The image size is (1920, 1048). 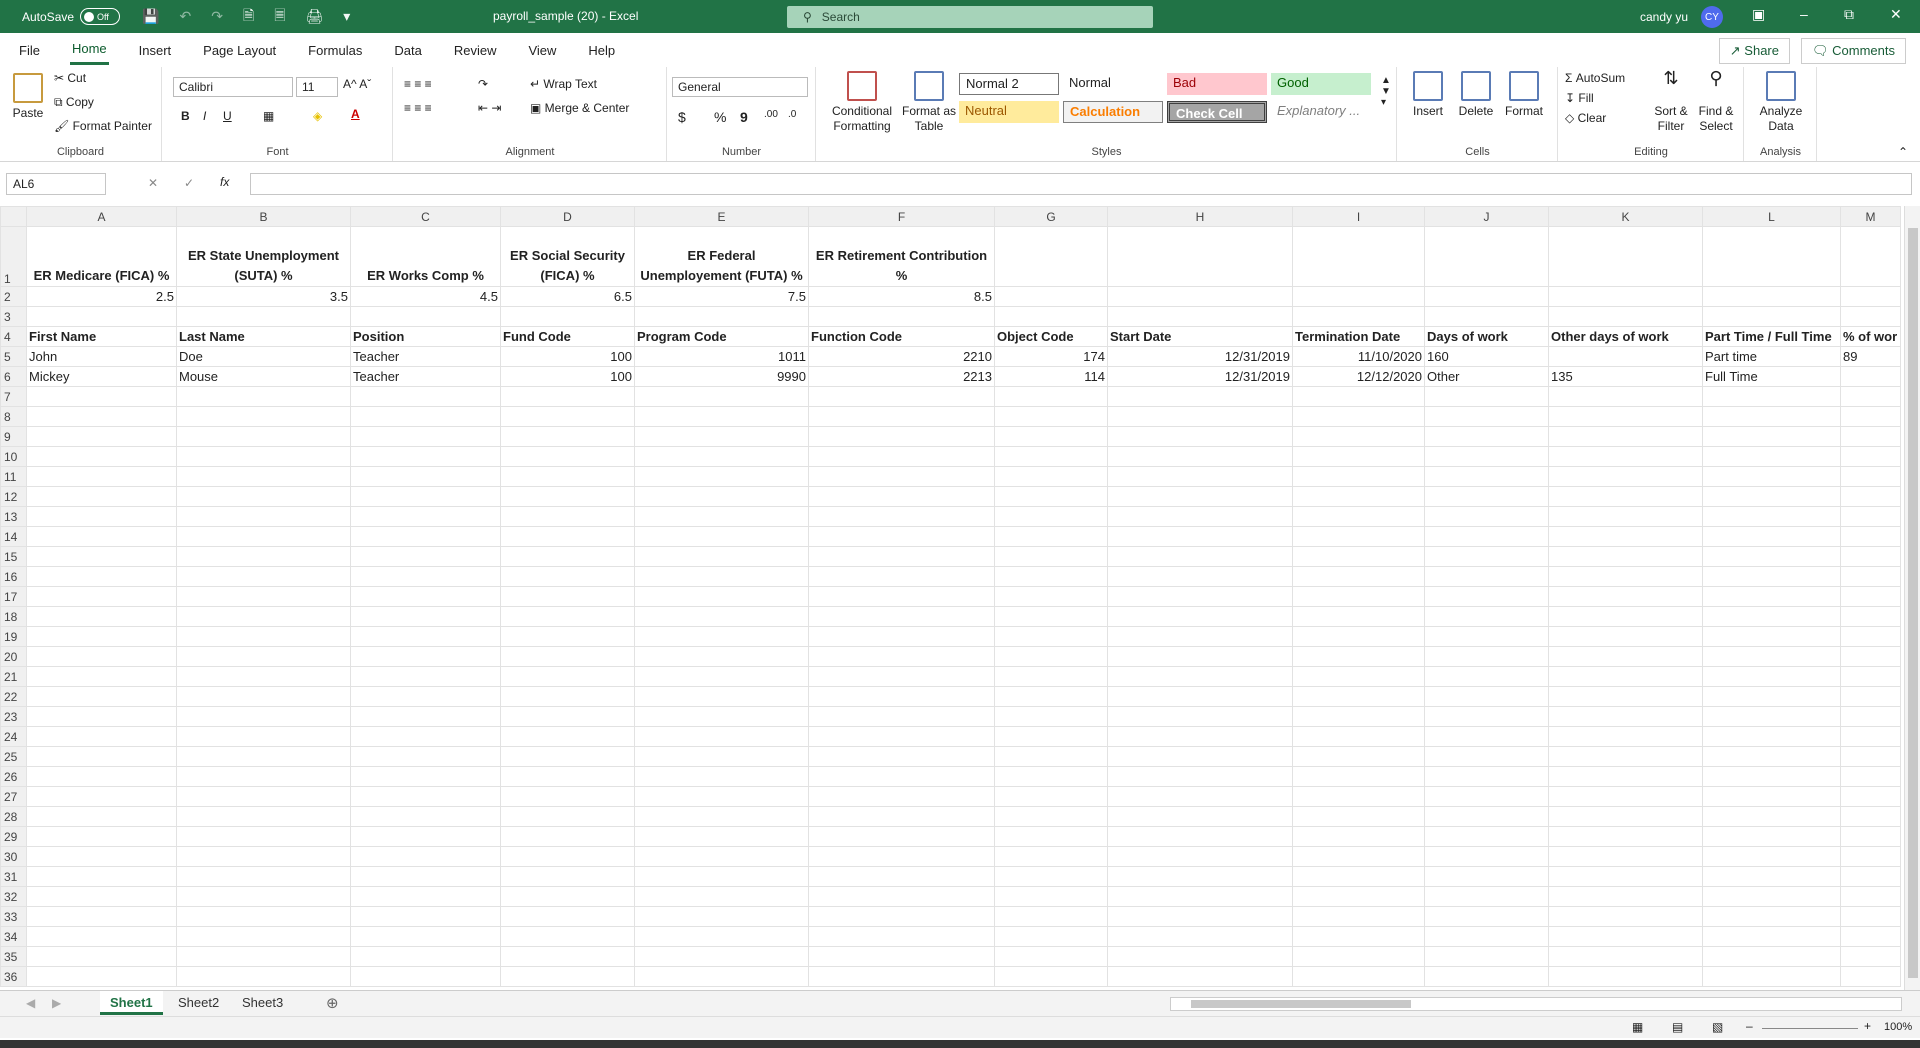 What do you see at coordinates (567, 356) in the screenshot?
I see `cell: 100` at bounding box center [567, 356].